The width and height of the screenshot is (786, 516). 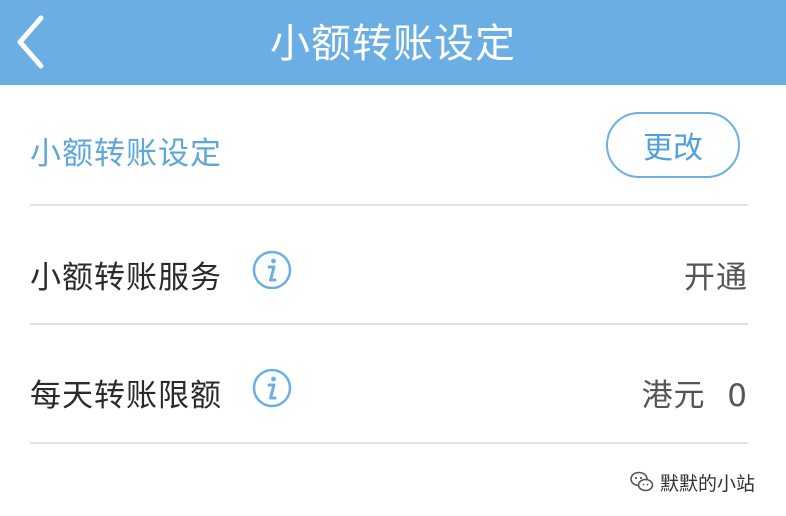 I want to click on watermark-text: 默默的小站, so click(x=708, y=483).